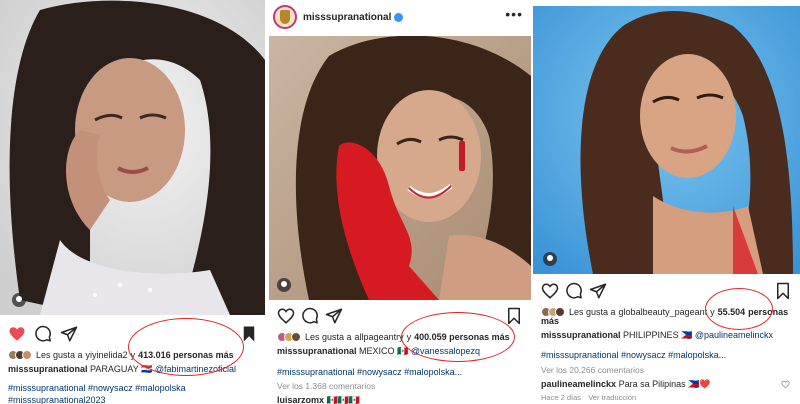 The image size is (800, 404). I want to click on comment-time: Hace 2 días, so click(561, 397).